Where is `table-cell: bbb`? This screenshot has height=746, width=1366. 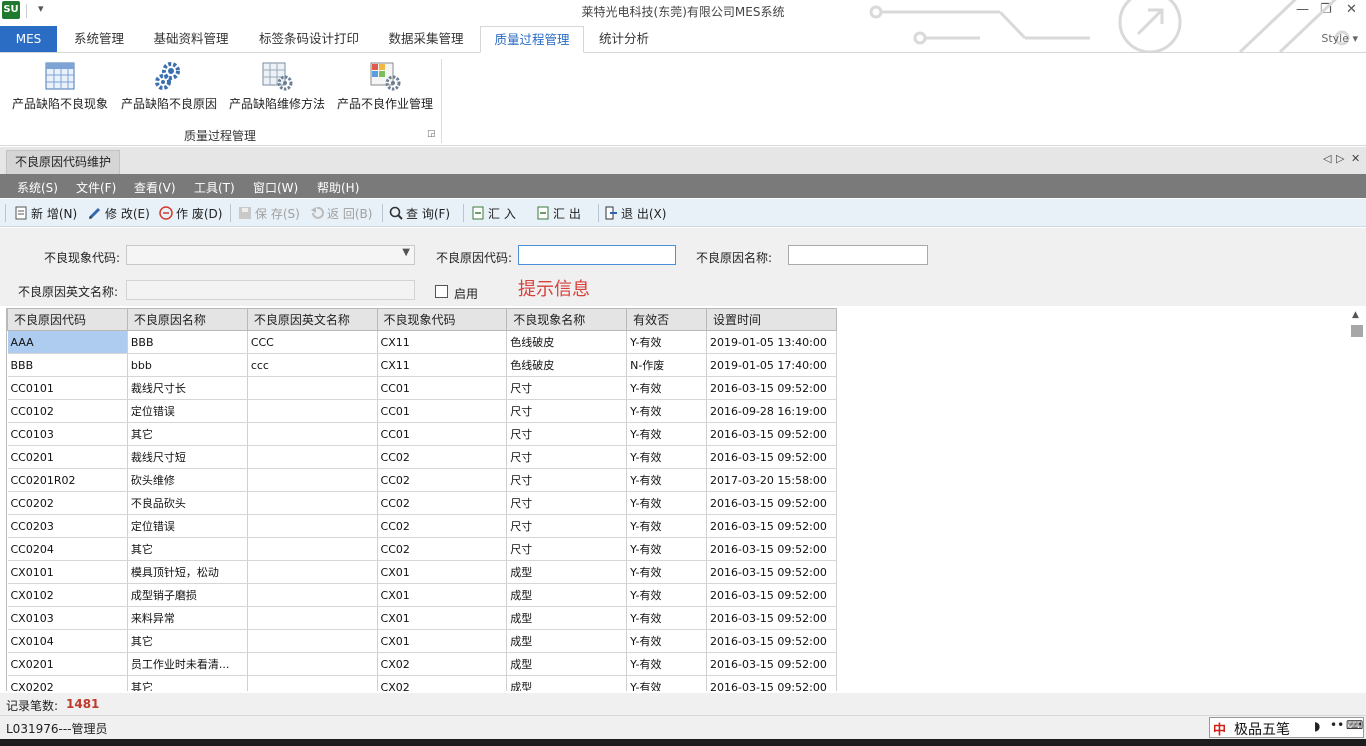
table-cell: bbb is located at coordinates (187, 365).